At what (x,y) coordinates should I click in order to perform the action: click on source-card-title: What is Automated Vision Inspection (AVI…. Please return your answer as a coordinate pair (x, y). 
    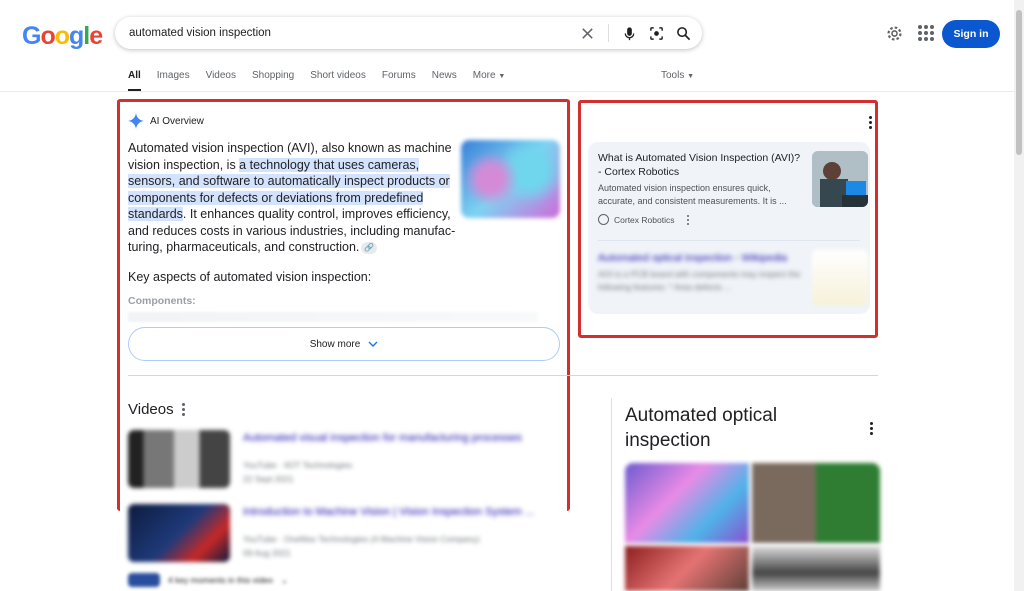
    Looking at the image, I should click on (700, 165).